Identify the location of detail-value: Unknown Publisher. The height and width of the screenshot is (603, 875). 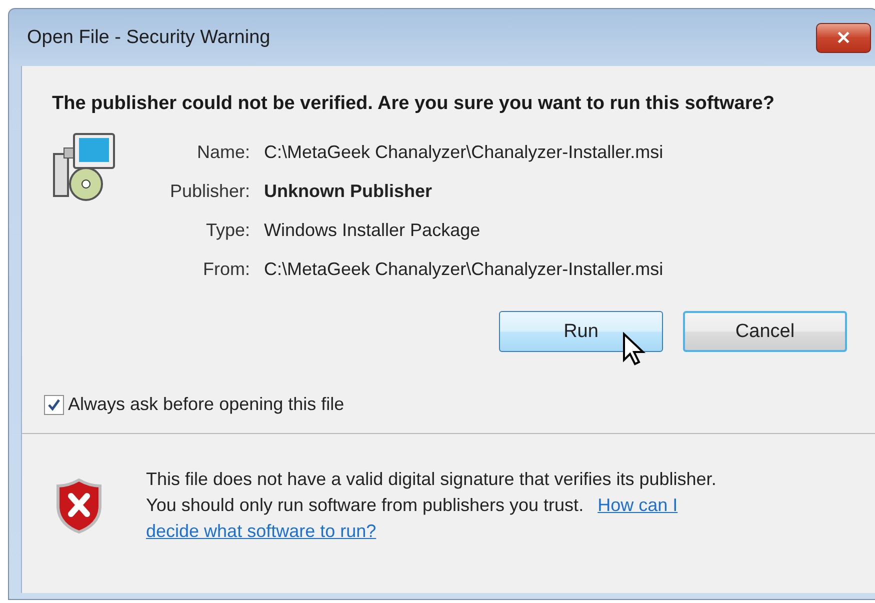
(349, 191).